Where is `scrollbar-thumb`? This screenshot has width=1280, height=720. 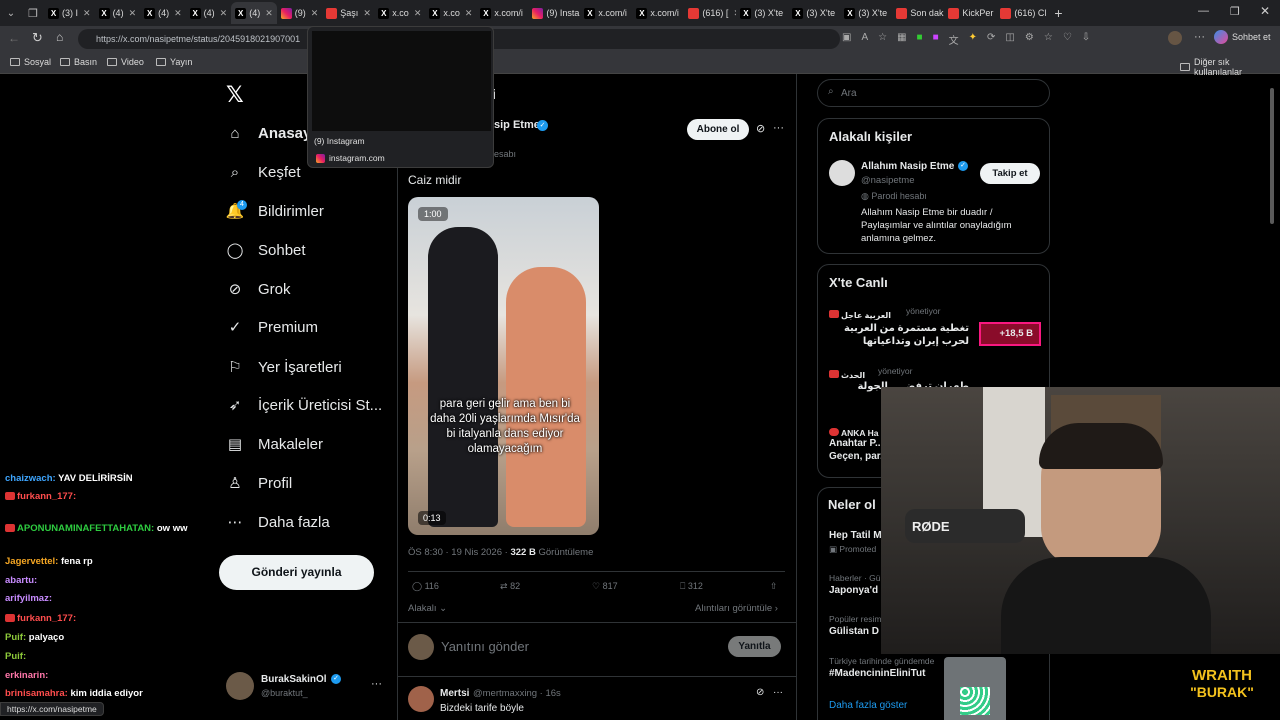 scrollbar-thumb is located at coordinates (1272, 156).